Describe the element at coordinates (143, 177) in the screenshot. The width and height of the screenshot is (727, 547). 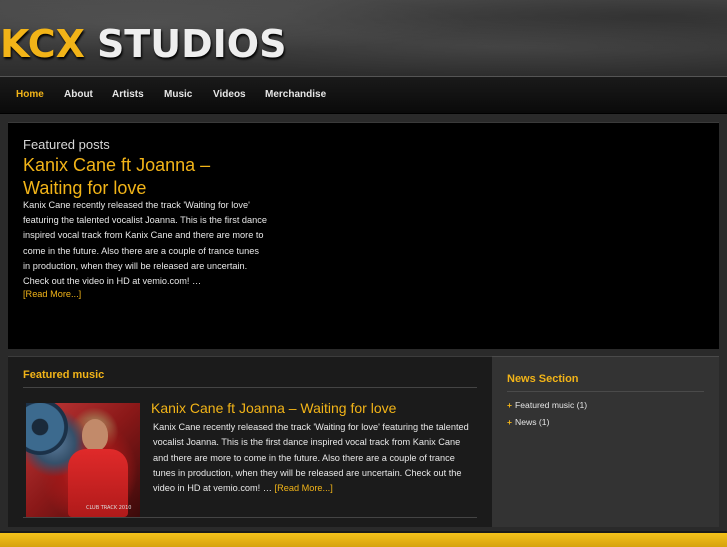
I see `featured-post-title: Kanix Cane ft Joanna – Waiting for love` at that location.